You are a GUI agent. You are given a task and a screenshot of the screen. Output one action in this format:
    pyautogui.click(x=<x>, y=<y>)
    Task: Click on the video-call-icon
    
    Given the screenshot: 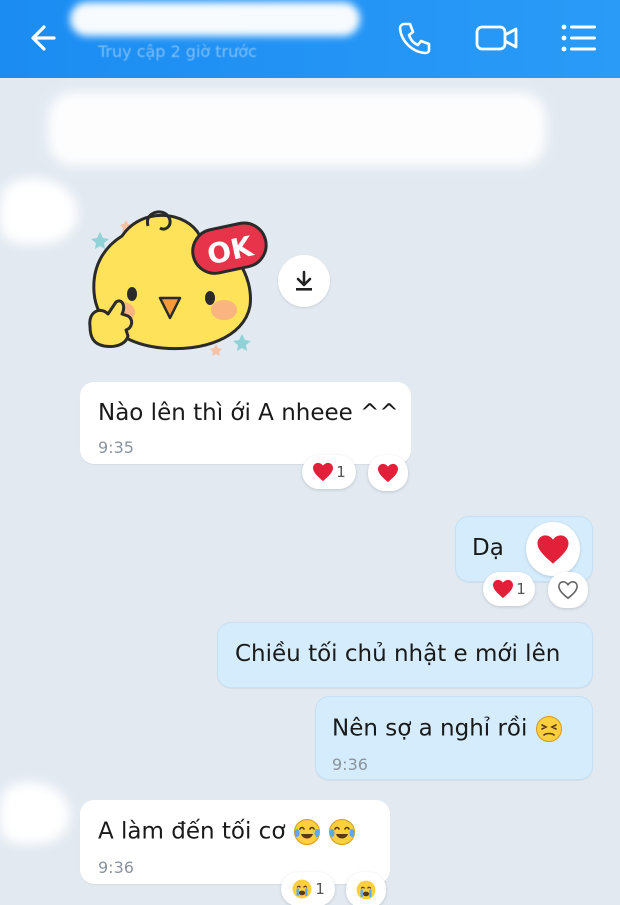 What is the action you would take?
    pyautogui.click(x=496, y=38)
    